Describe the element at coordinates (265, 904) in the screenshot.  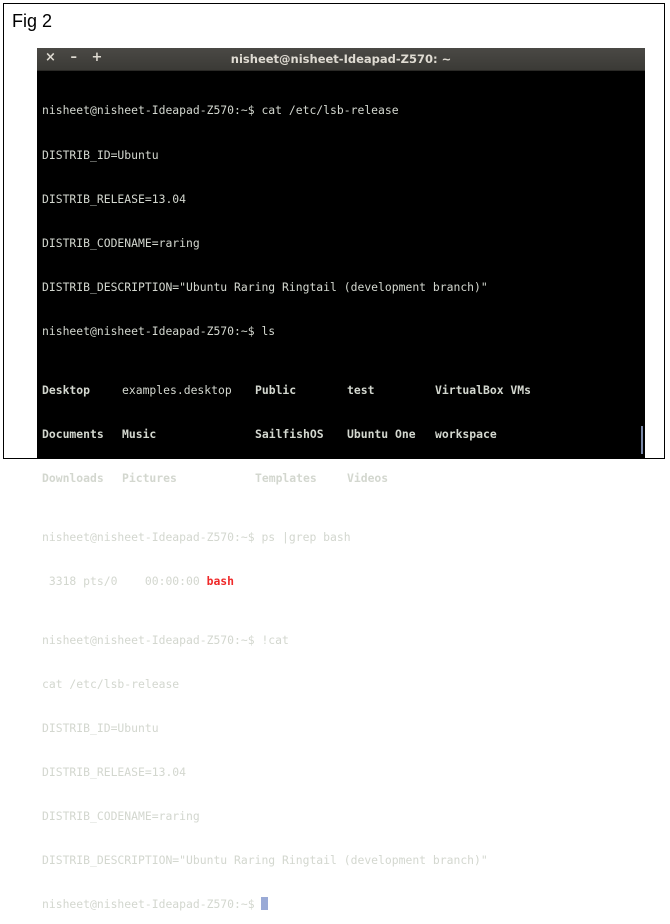
I see `text-cursor` at that location.